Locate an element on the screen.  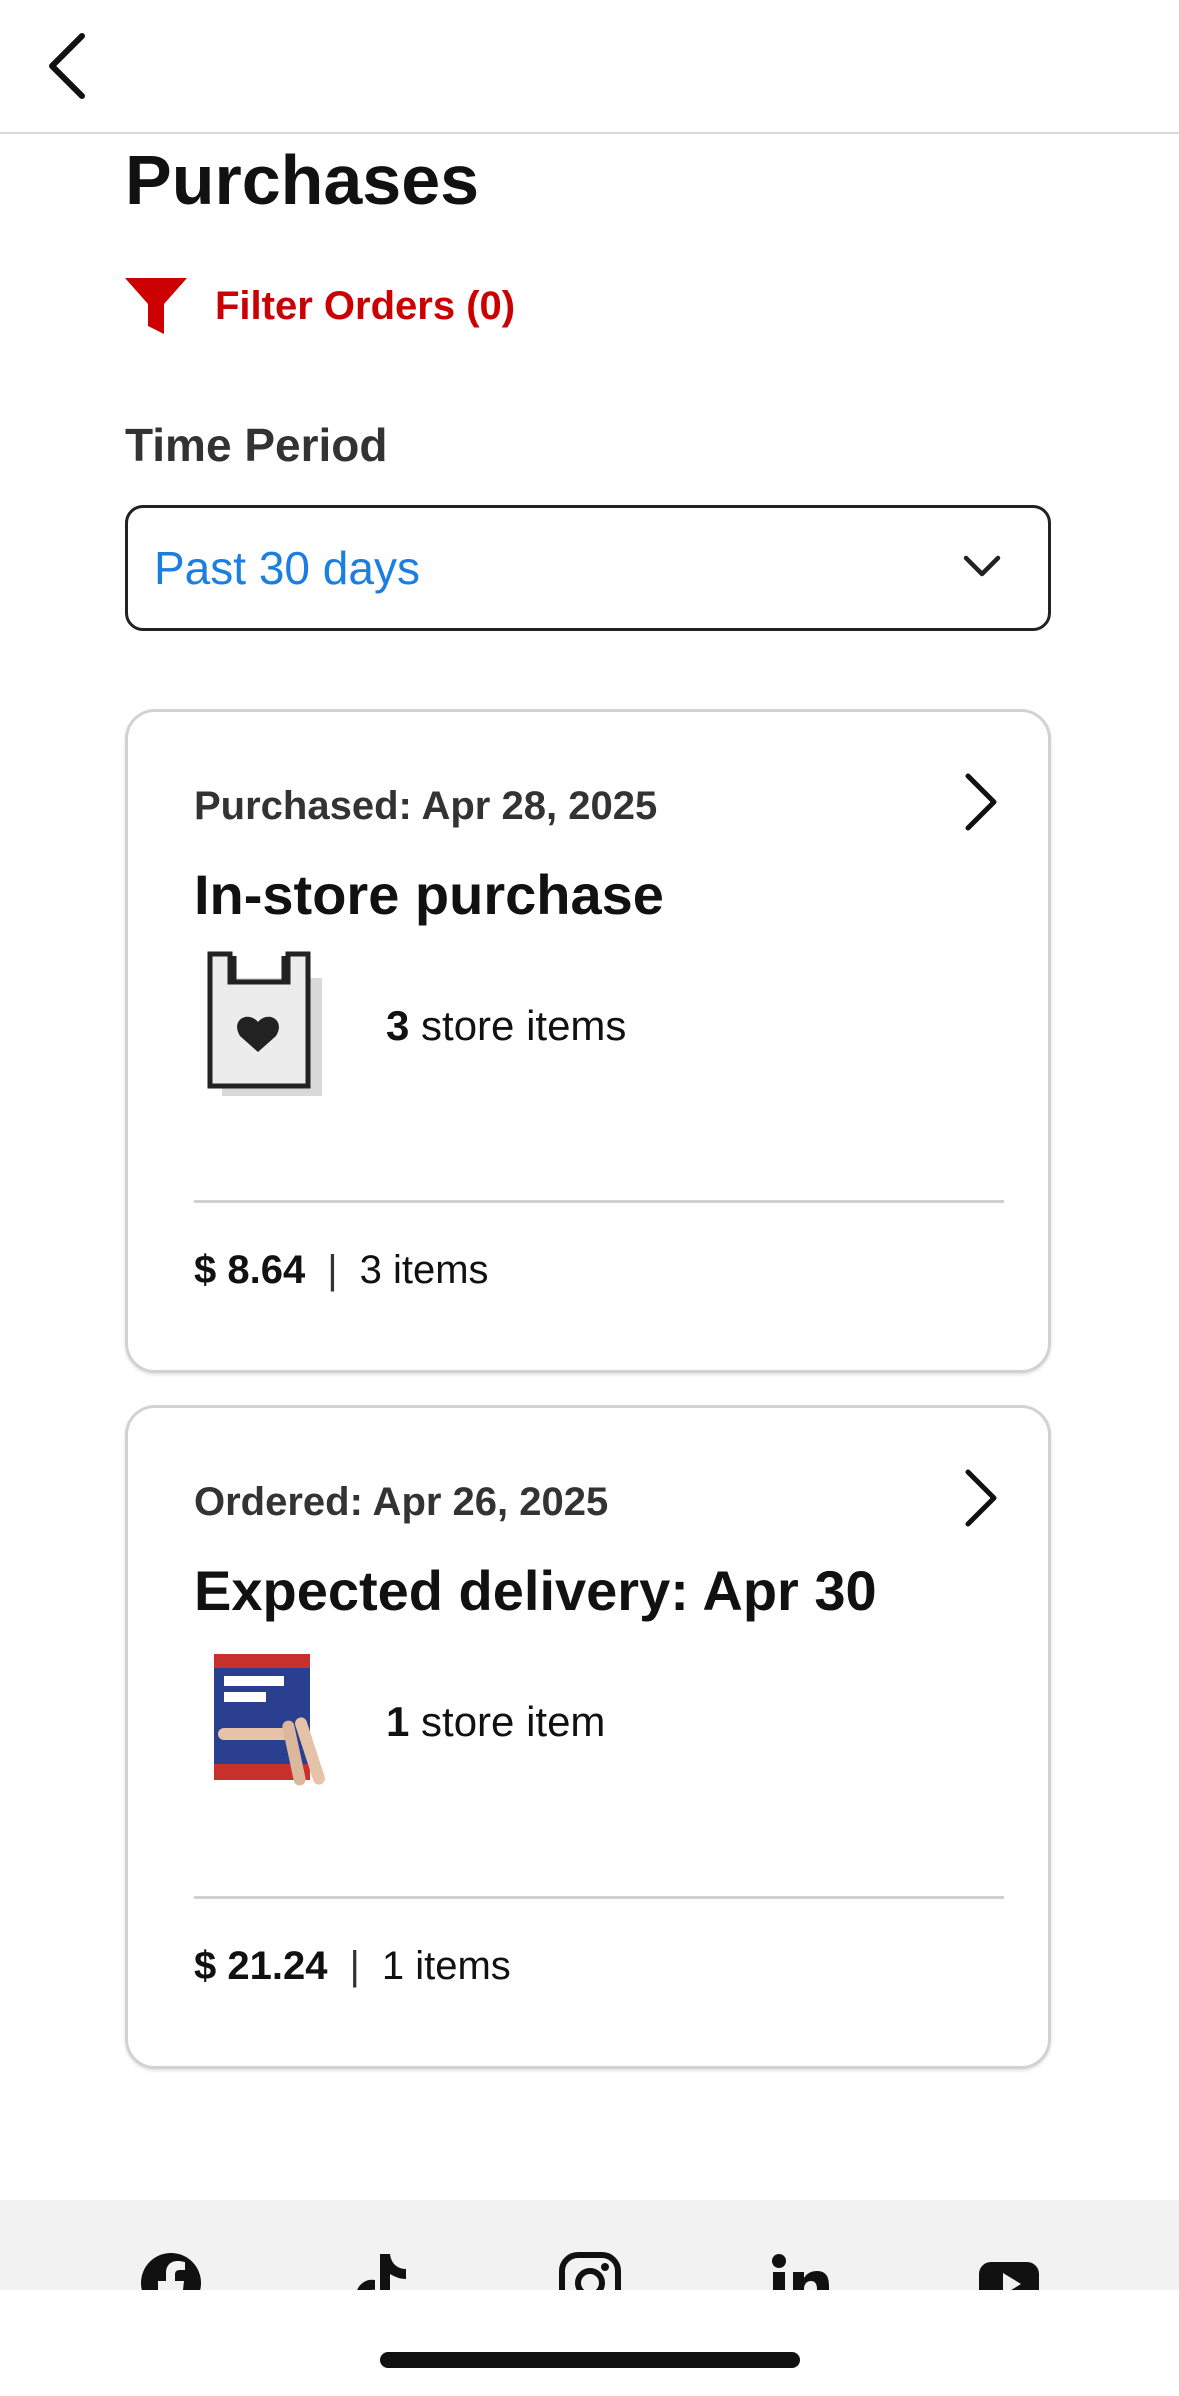
home-indicator is located at coordinates (590, 2360).